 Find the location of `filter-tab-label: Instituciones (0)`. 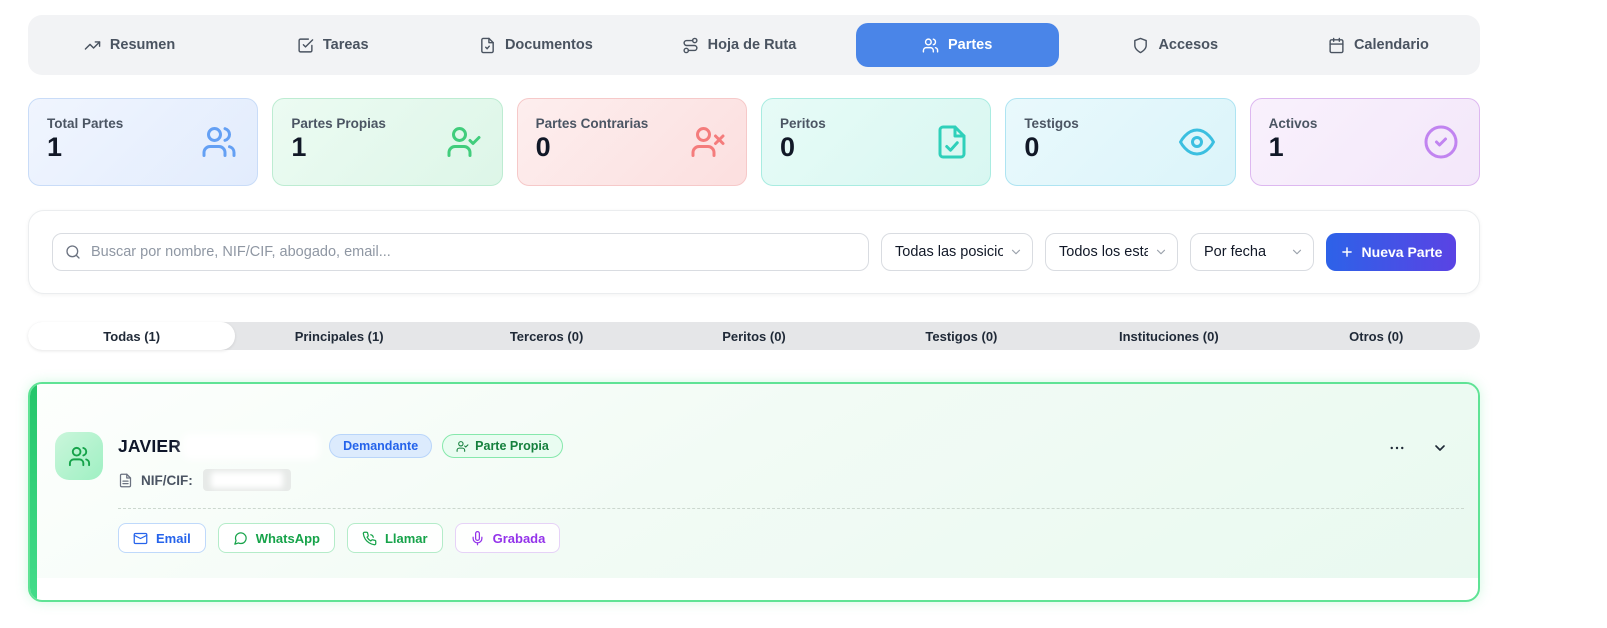

filter-tab-label: Instituciones (0) is located at coordinates (1168, 336).